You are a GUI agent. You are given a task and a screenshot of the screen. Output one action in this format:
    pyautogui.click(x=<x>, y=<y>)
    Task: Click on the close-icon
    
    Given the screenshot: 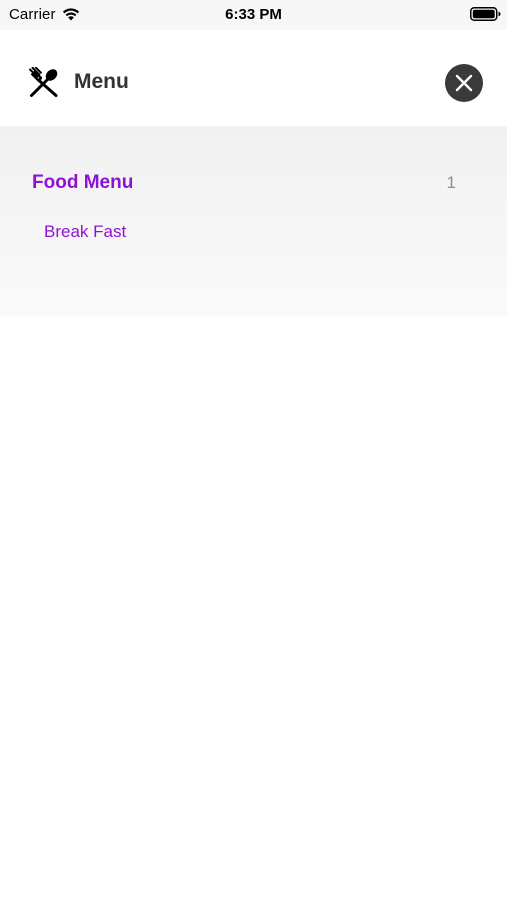 What is the action you would take?
    pyautogui.click(x=464, y=83)
    